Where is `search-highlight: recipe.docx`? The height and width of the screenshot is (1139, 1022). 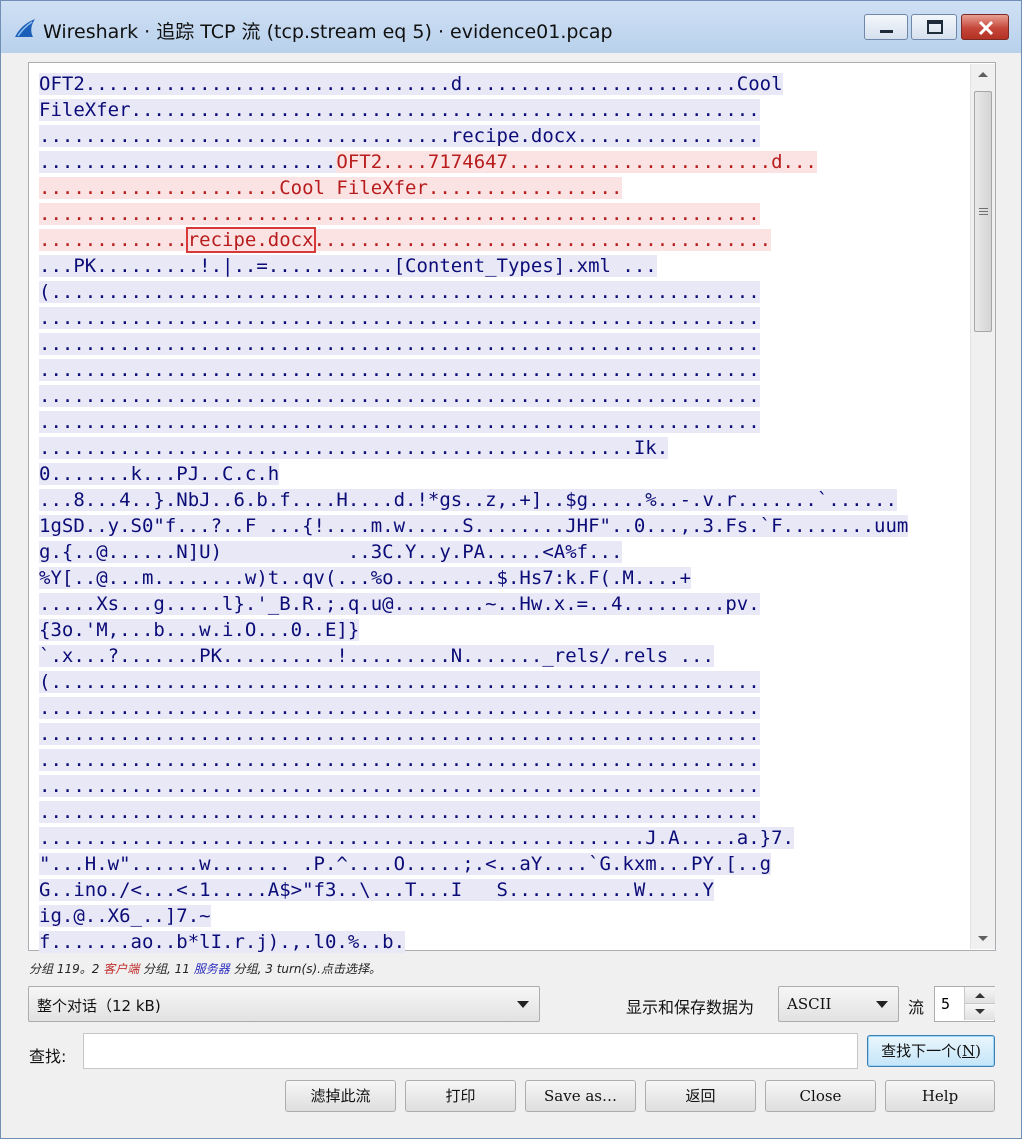 search-highlight: recipe.docx is located at coordinates (250, 240).